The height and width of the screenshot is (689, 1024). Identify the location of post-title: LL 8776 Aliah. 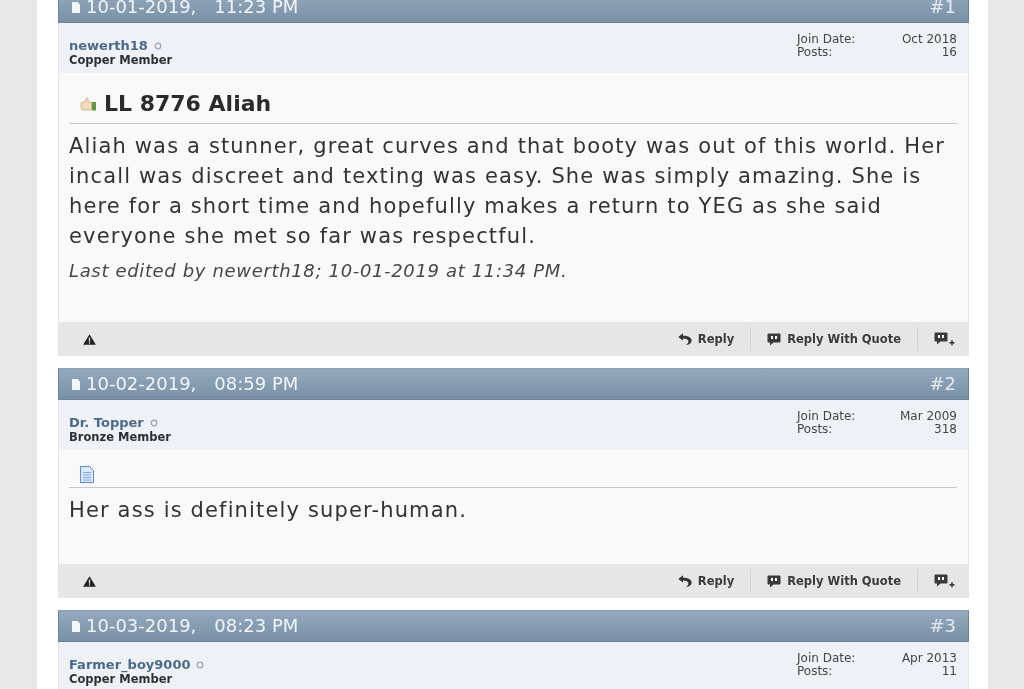
(188, 104).